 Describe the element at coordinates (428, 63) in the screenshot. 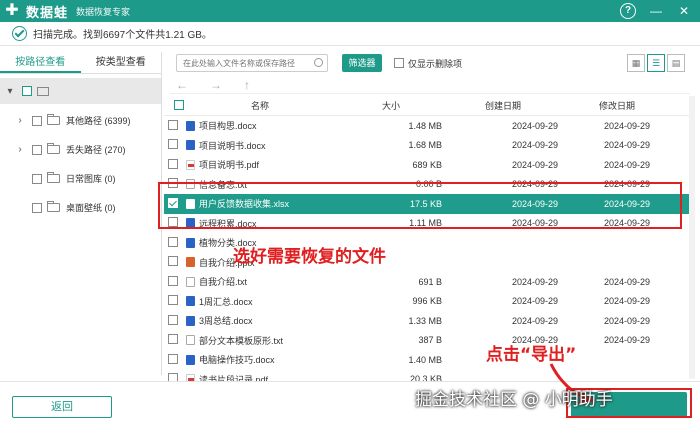

I see `only-deleted-toggle: 仅显示删除项` at that location.